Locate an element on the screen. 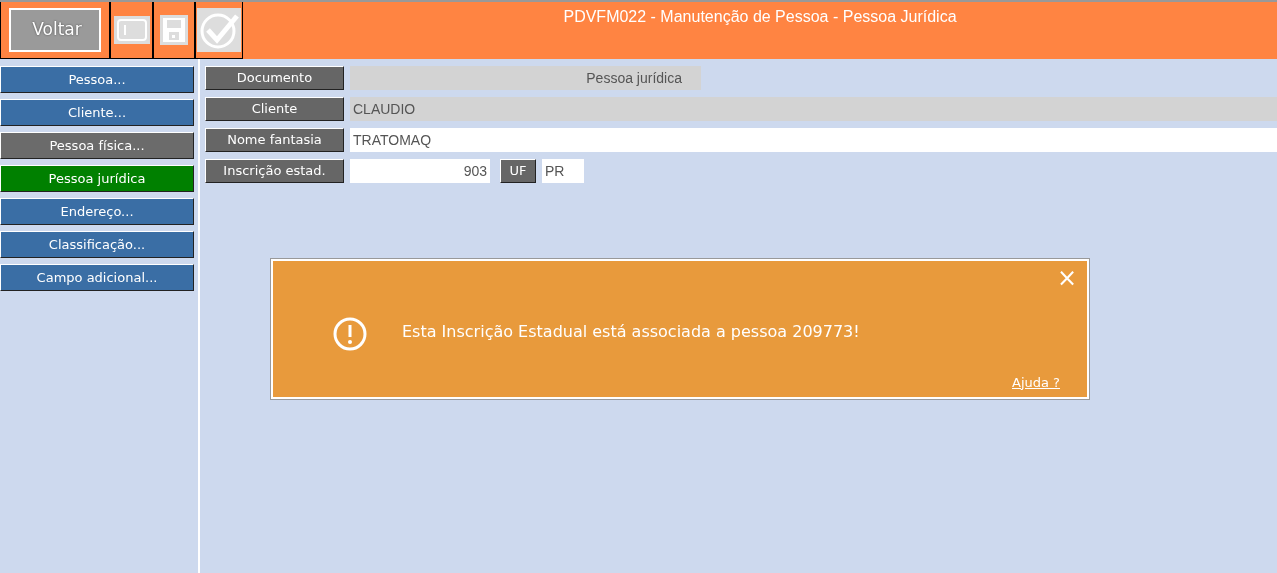 This screenshot has width=1277, height=573. back-button: Voltar is located at coordinates (55, 30).